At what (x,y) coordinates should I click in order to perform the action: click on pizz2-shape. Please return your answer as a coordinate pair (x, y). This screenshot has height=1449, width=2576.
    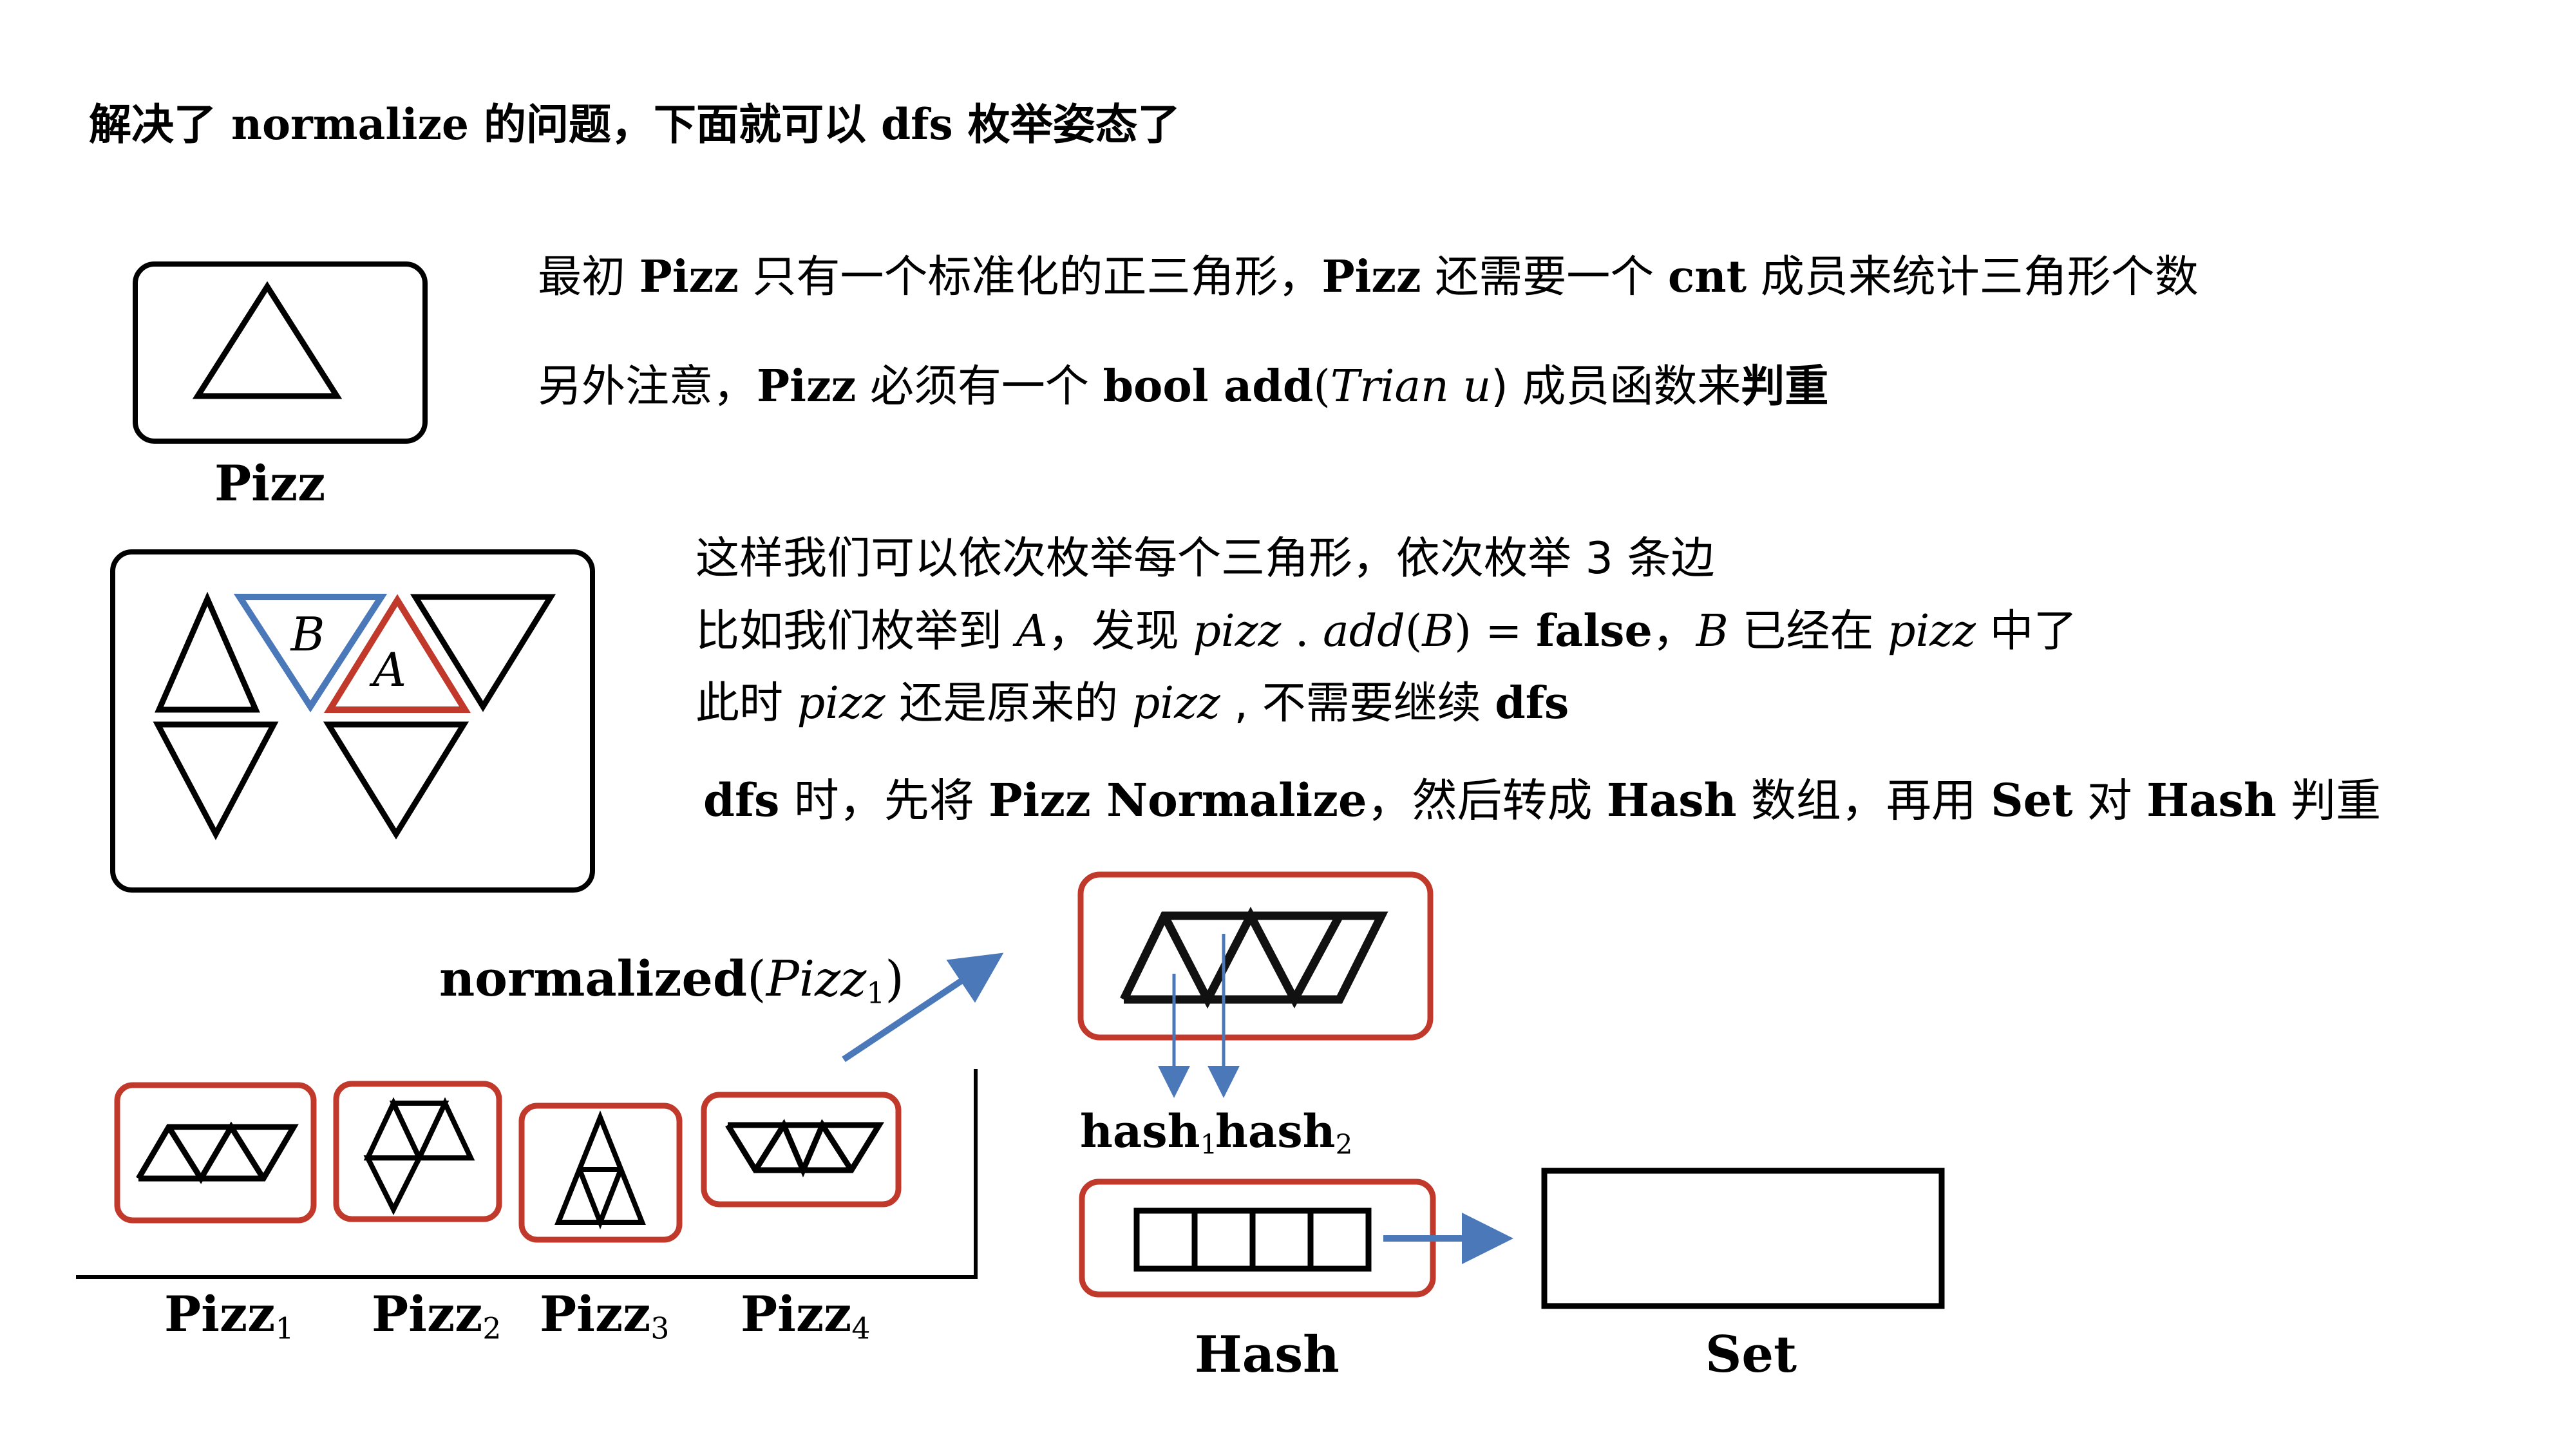
    Looking at the image, I should click on (419, 1156).